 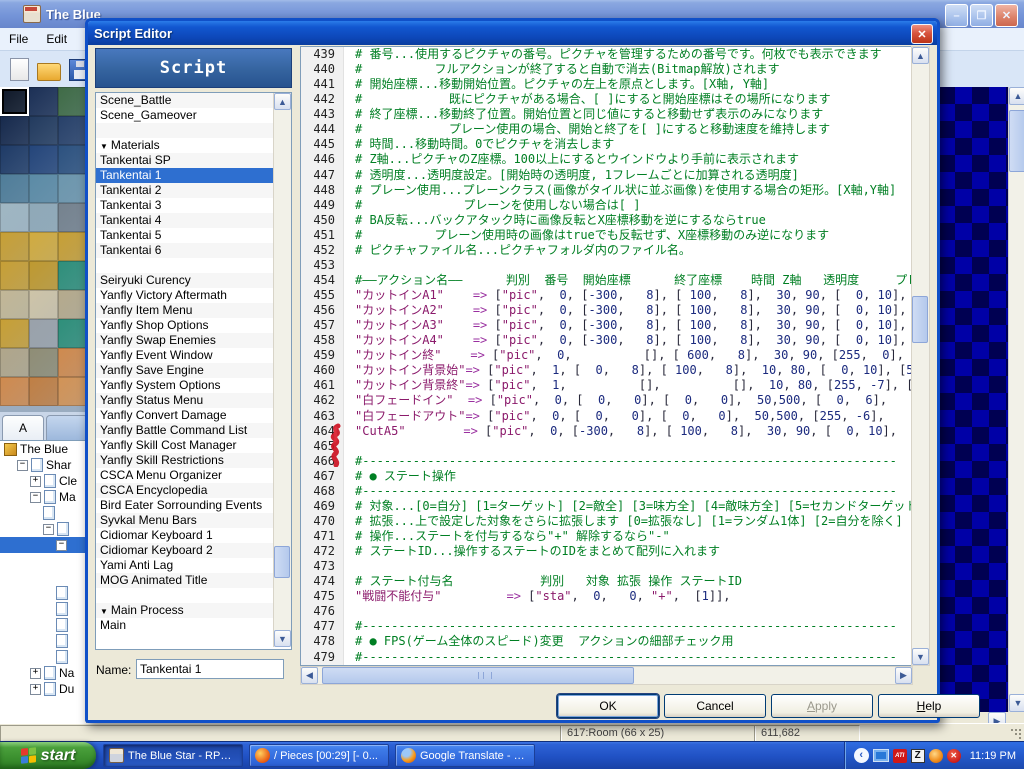 What do you see at coordinates (43, 449) in the screenshot?
I see `tree-item: The Blue` at bounding box center [43, 449].